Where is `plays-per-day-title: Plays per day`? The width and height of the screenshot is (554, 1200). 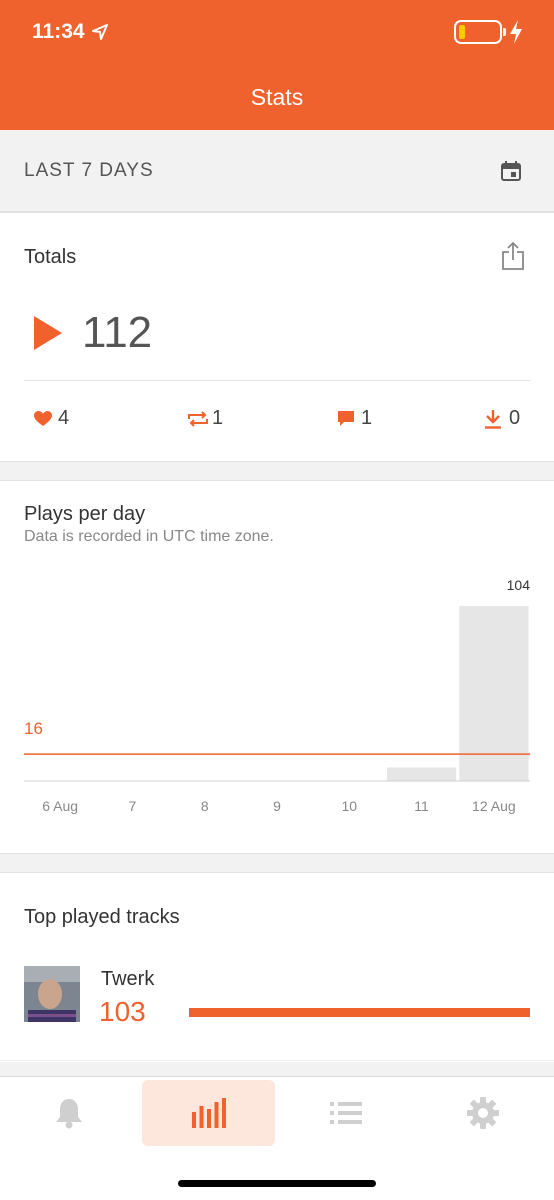 plays-per-day-title: Plays per day is located at coordinates (85, 514).